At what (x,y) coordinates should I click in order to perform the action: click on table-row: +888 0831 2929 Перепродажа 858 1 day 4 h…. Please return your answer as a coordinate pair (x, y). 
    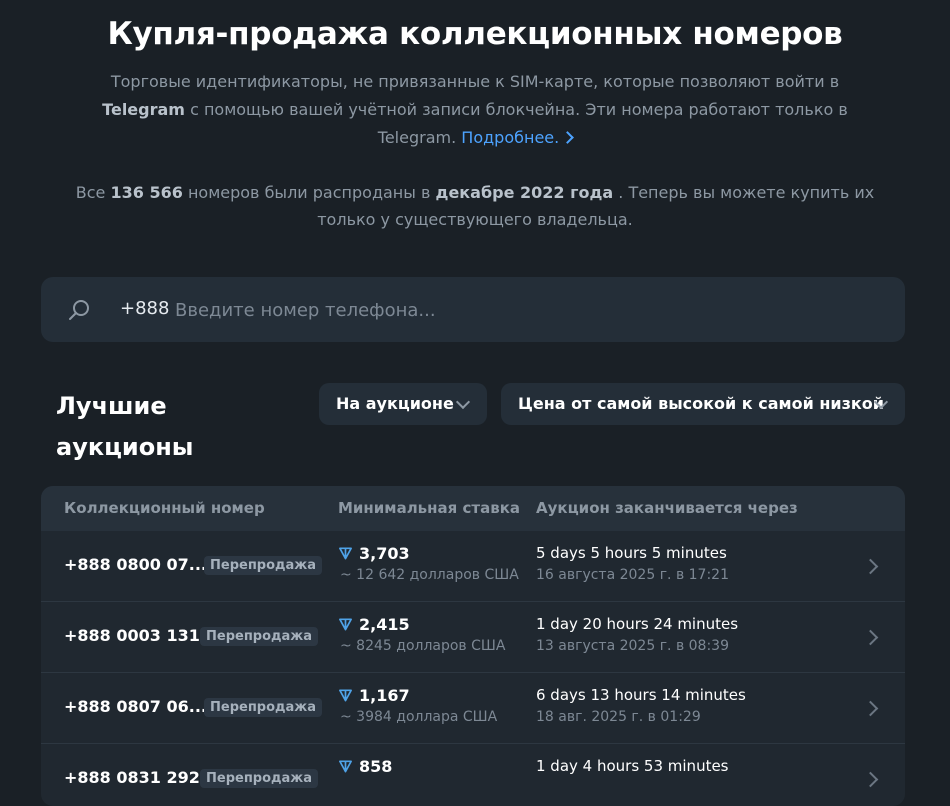
    Looking at the image, I should click on (473, 775).